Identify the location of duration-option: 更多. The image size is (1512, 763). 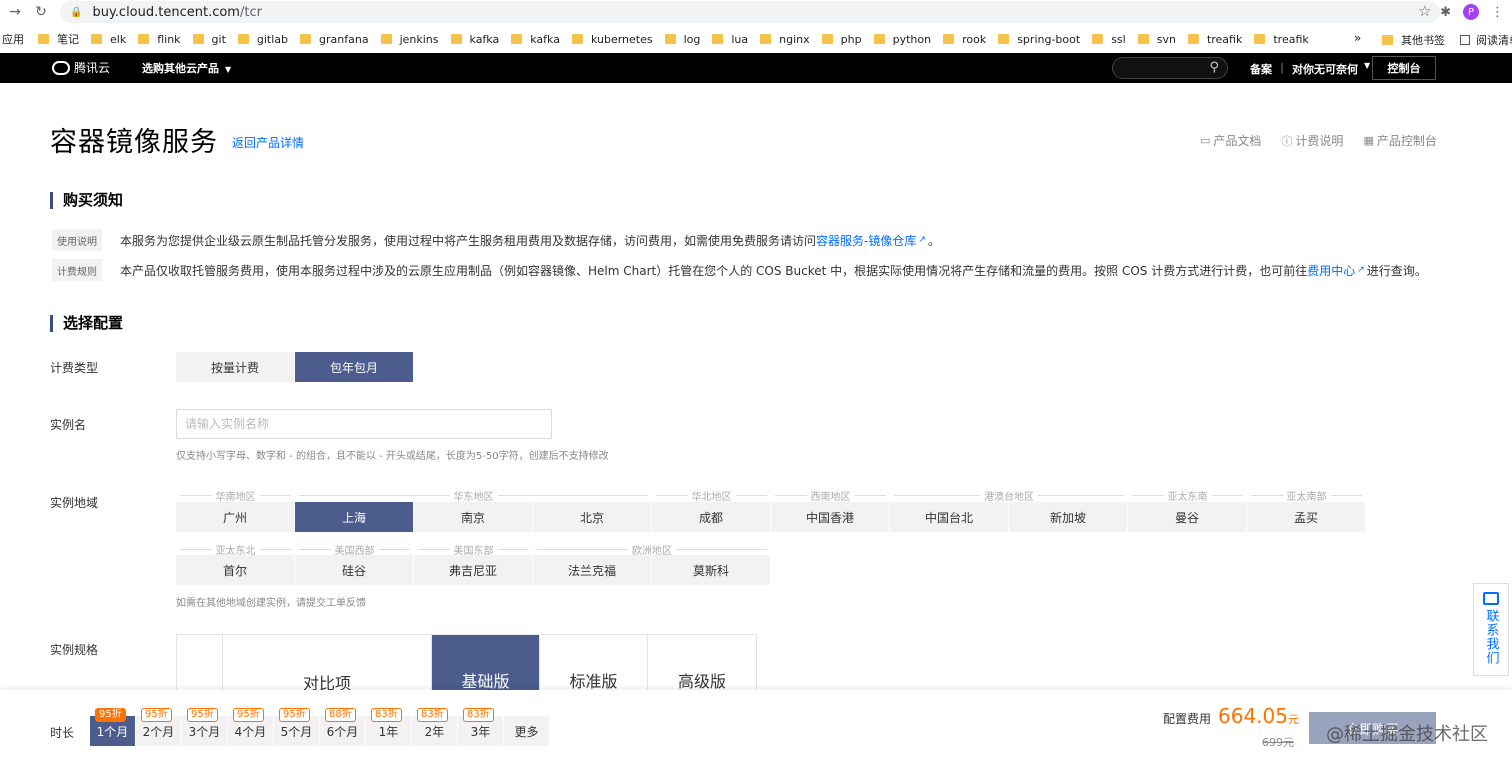
(527, 727).